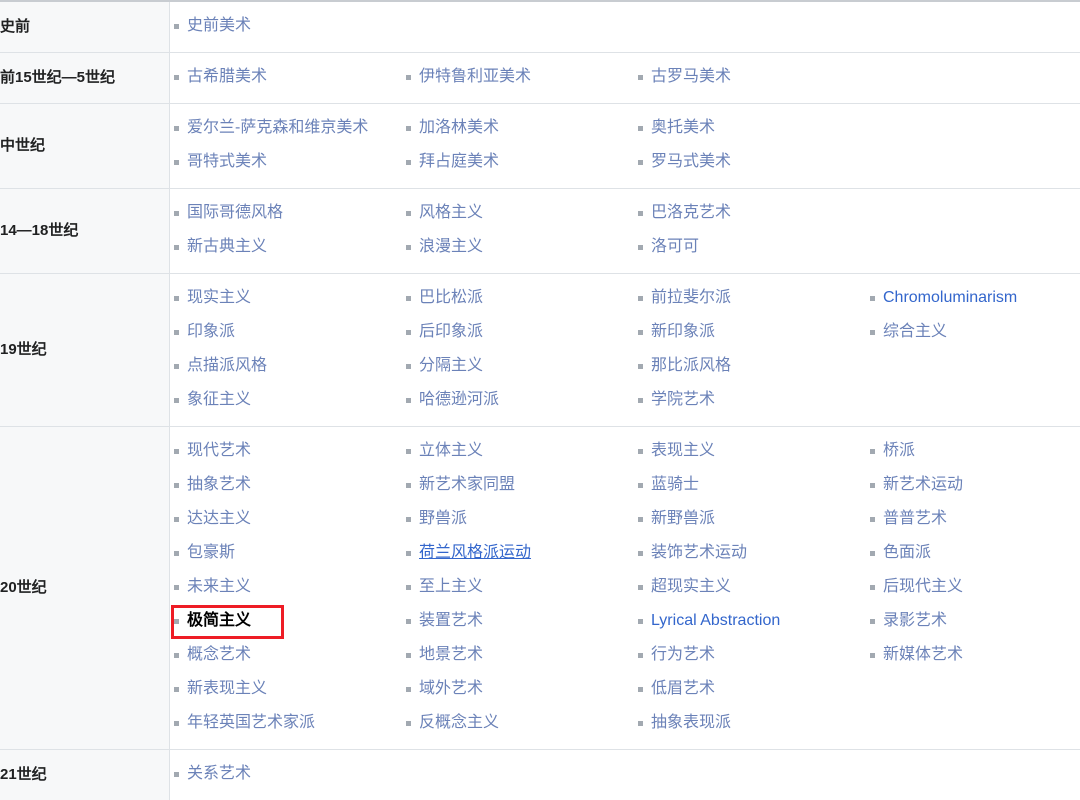 This screenshot has height=800, width=1080. I want to click on movement-link: 前拉斐尔派, so click(691, 297).